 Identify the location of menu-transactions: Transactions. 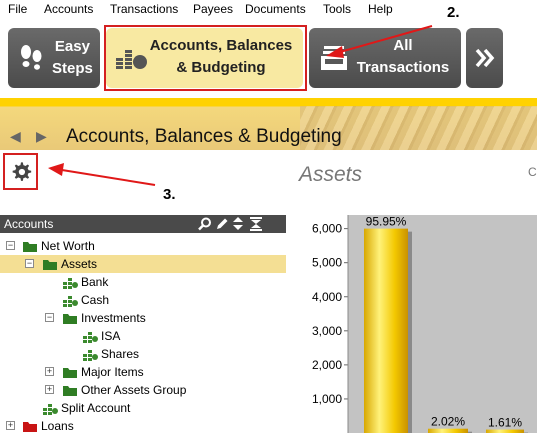
(144, 9).